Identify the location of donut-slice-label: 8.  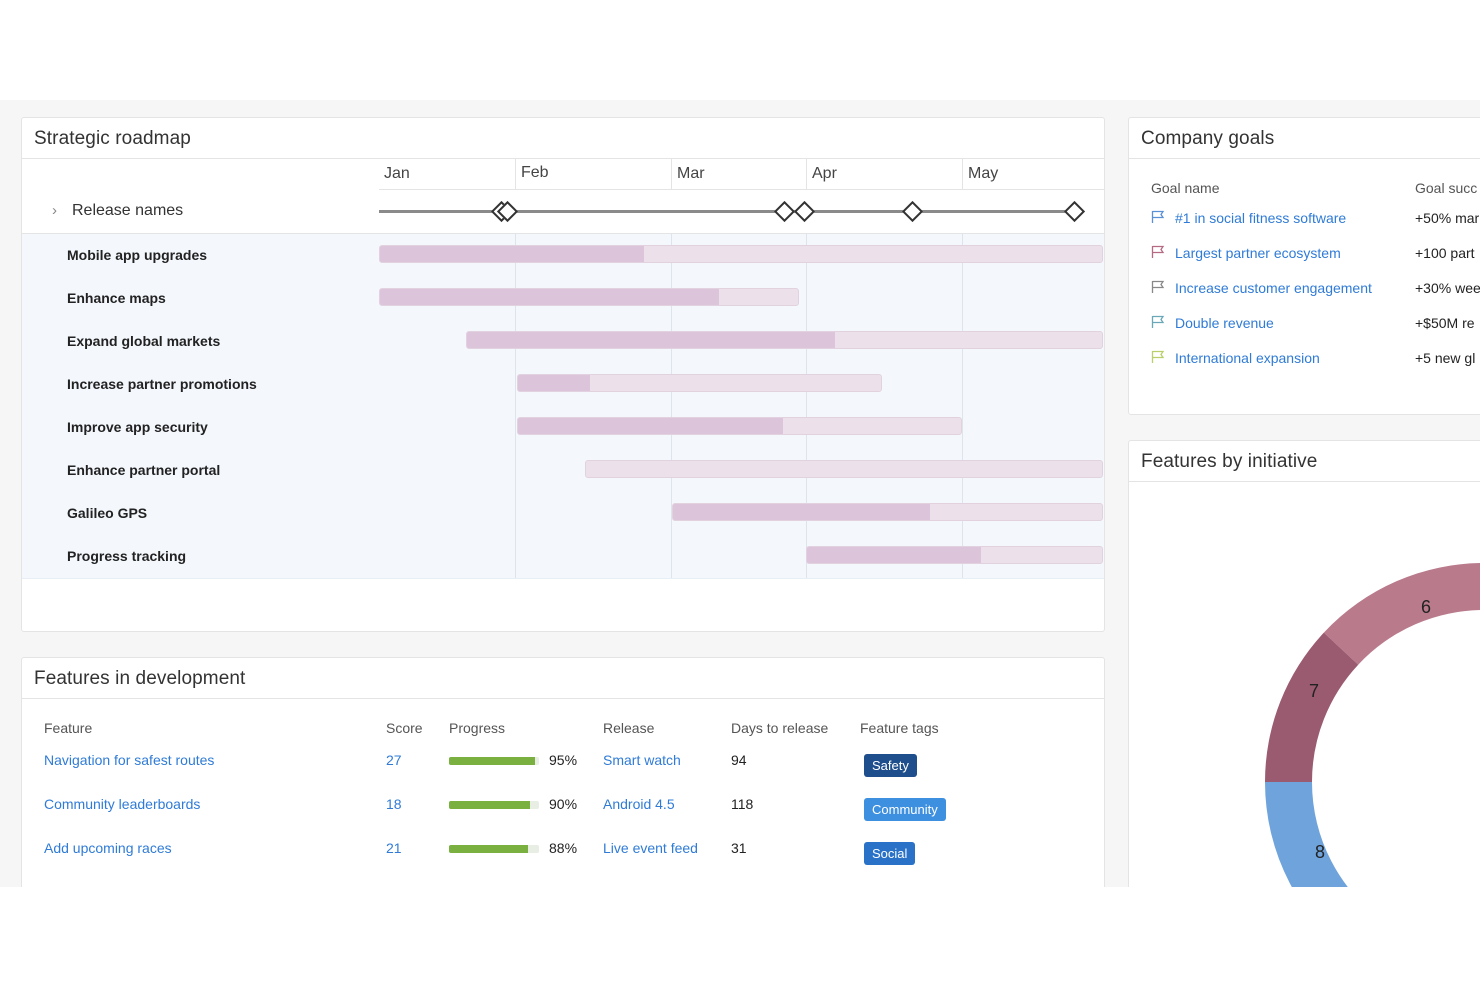
(1320, 852).